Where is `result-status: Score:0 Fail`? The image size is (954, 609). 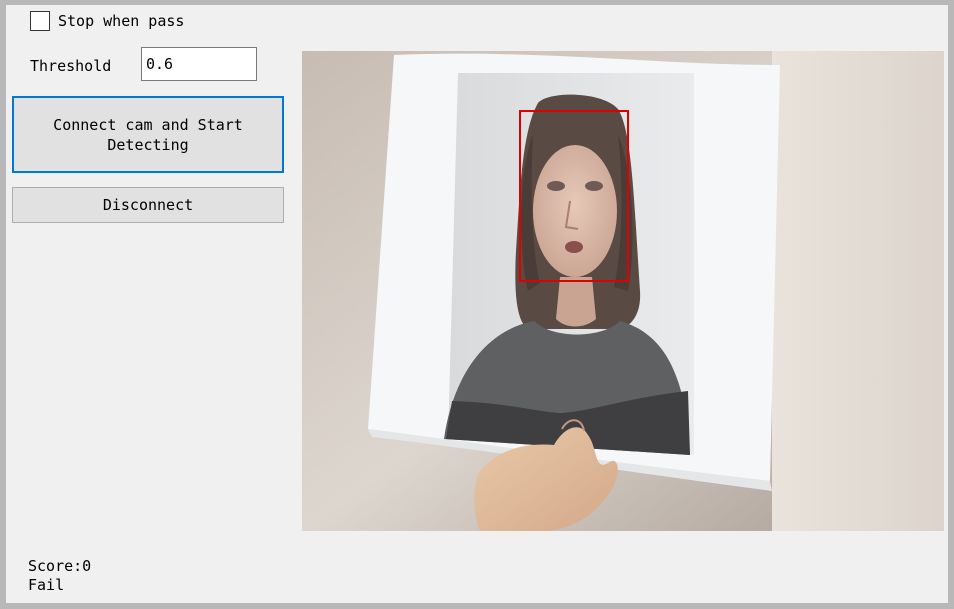 result-status: Score:0 Fail is located at coordinates (59, 576).